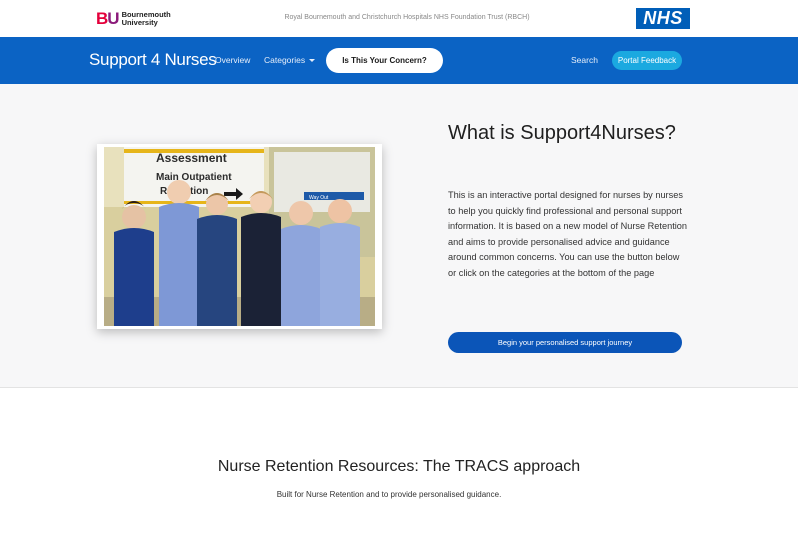 Image resolution: width=798 pixels, height=533 pixels. Describe the element at coordinates (319, 198) in the screenshot. I see `sign-way-out-text: Way Out` at that location.